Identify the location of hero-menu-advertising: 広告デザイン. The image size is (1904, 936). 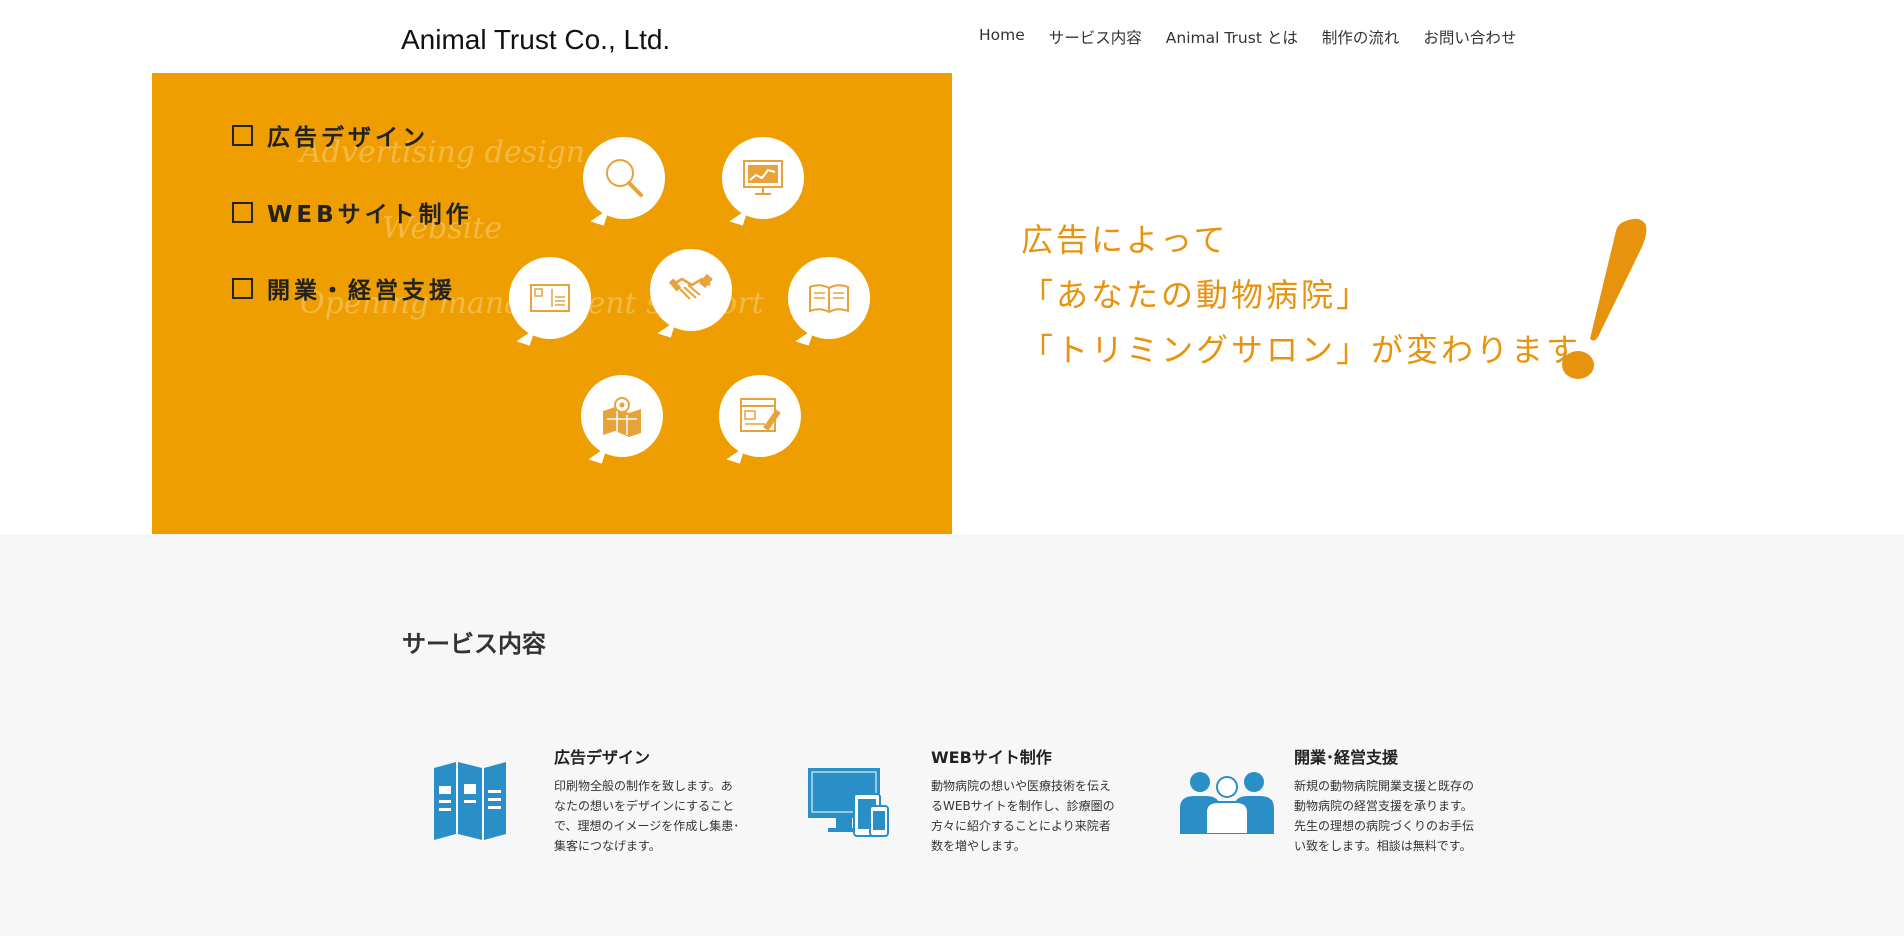
(330, 135).